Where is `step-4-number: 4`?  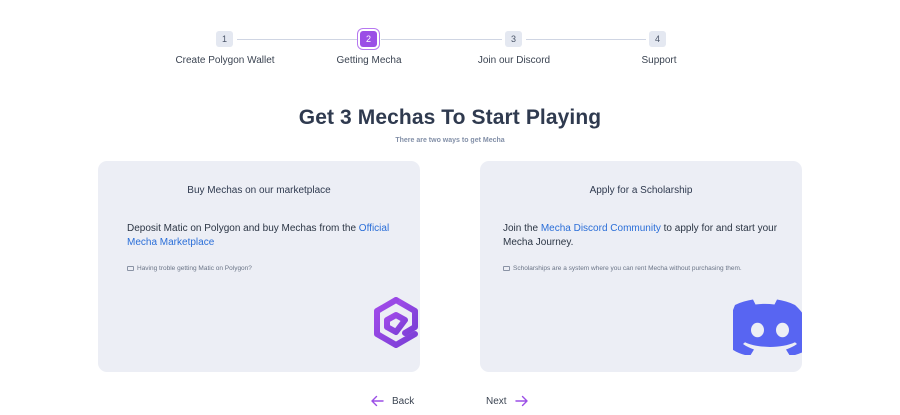 step-4-number: 4 is located at coordinates (657, 39).